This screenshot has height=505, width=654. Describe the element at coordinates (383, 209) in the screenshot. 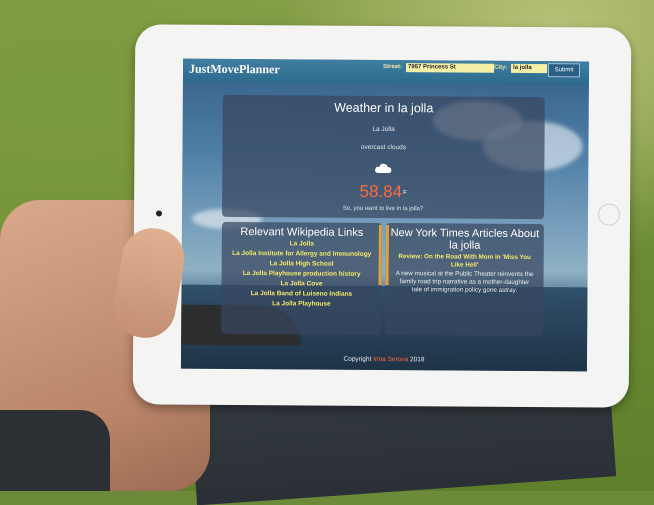

I see `live-question: So, you want to live in la jolla?` at that location.